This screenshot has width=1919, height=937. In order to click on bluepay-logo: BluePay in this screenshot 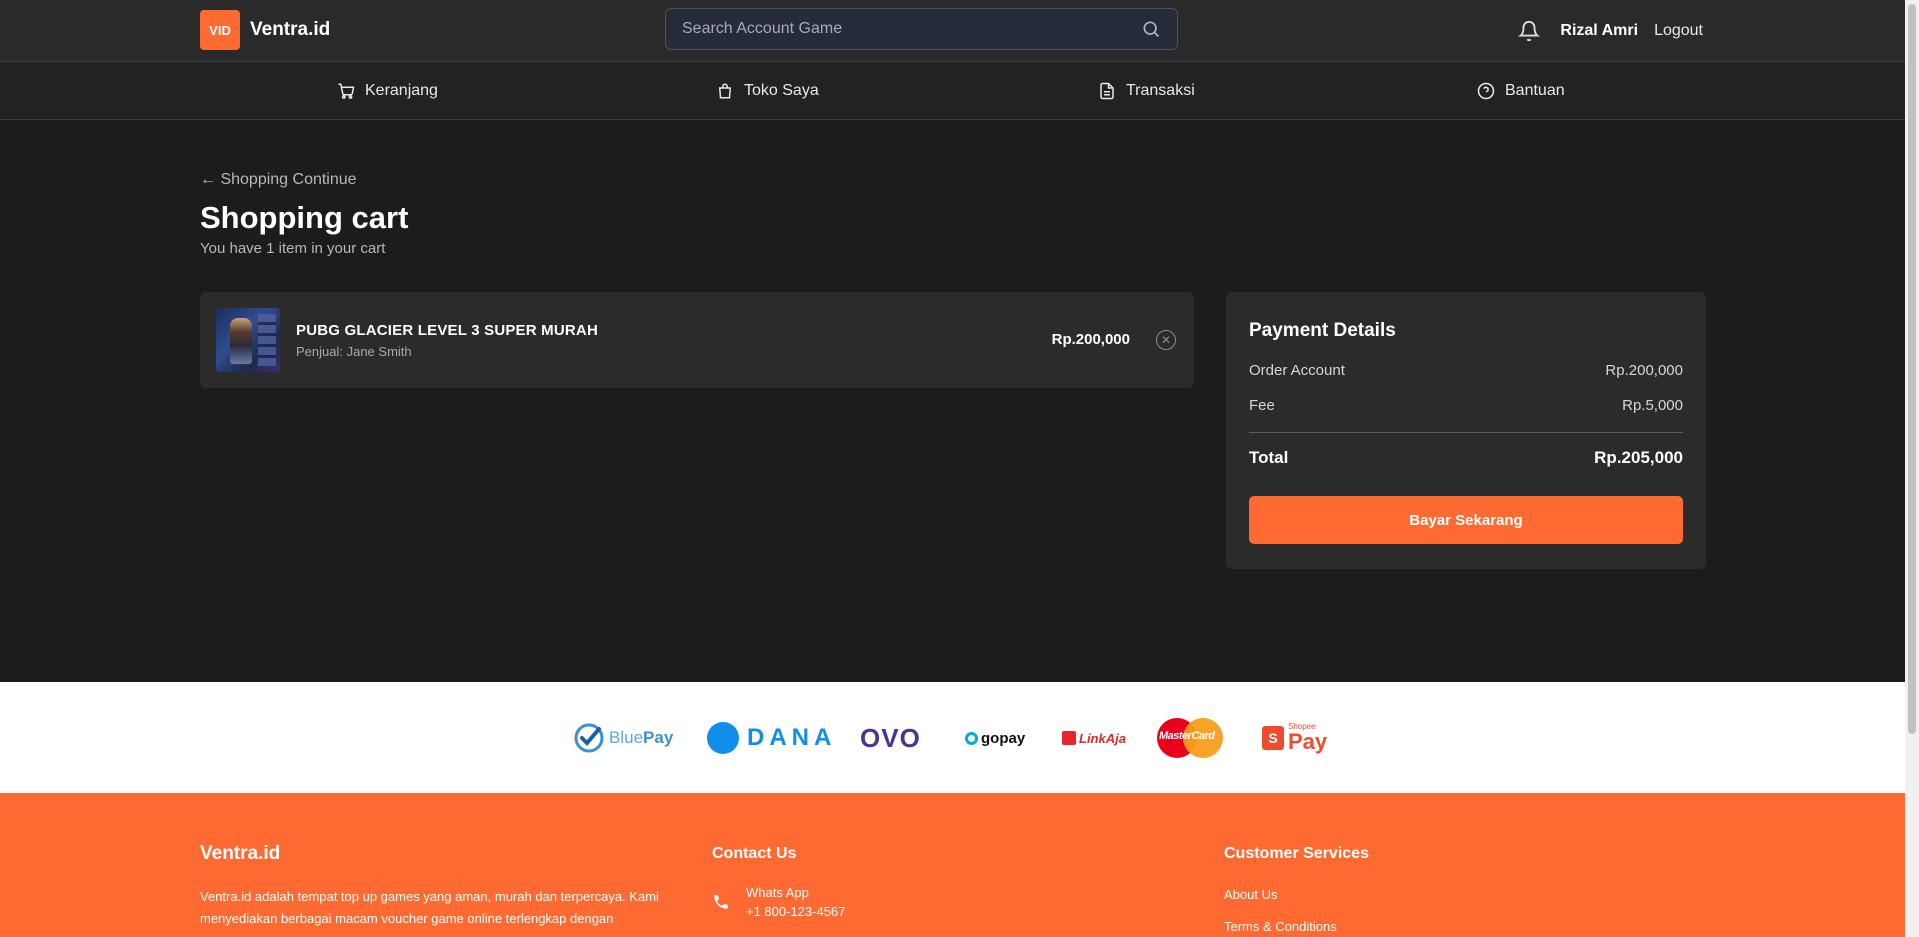, I will do `click(623, 738)`.